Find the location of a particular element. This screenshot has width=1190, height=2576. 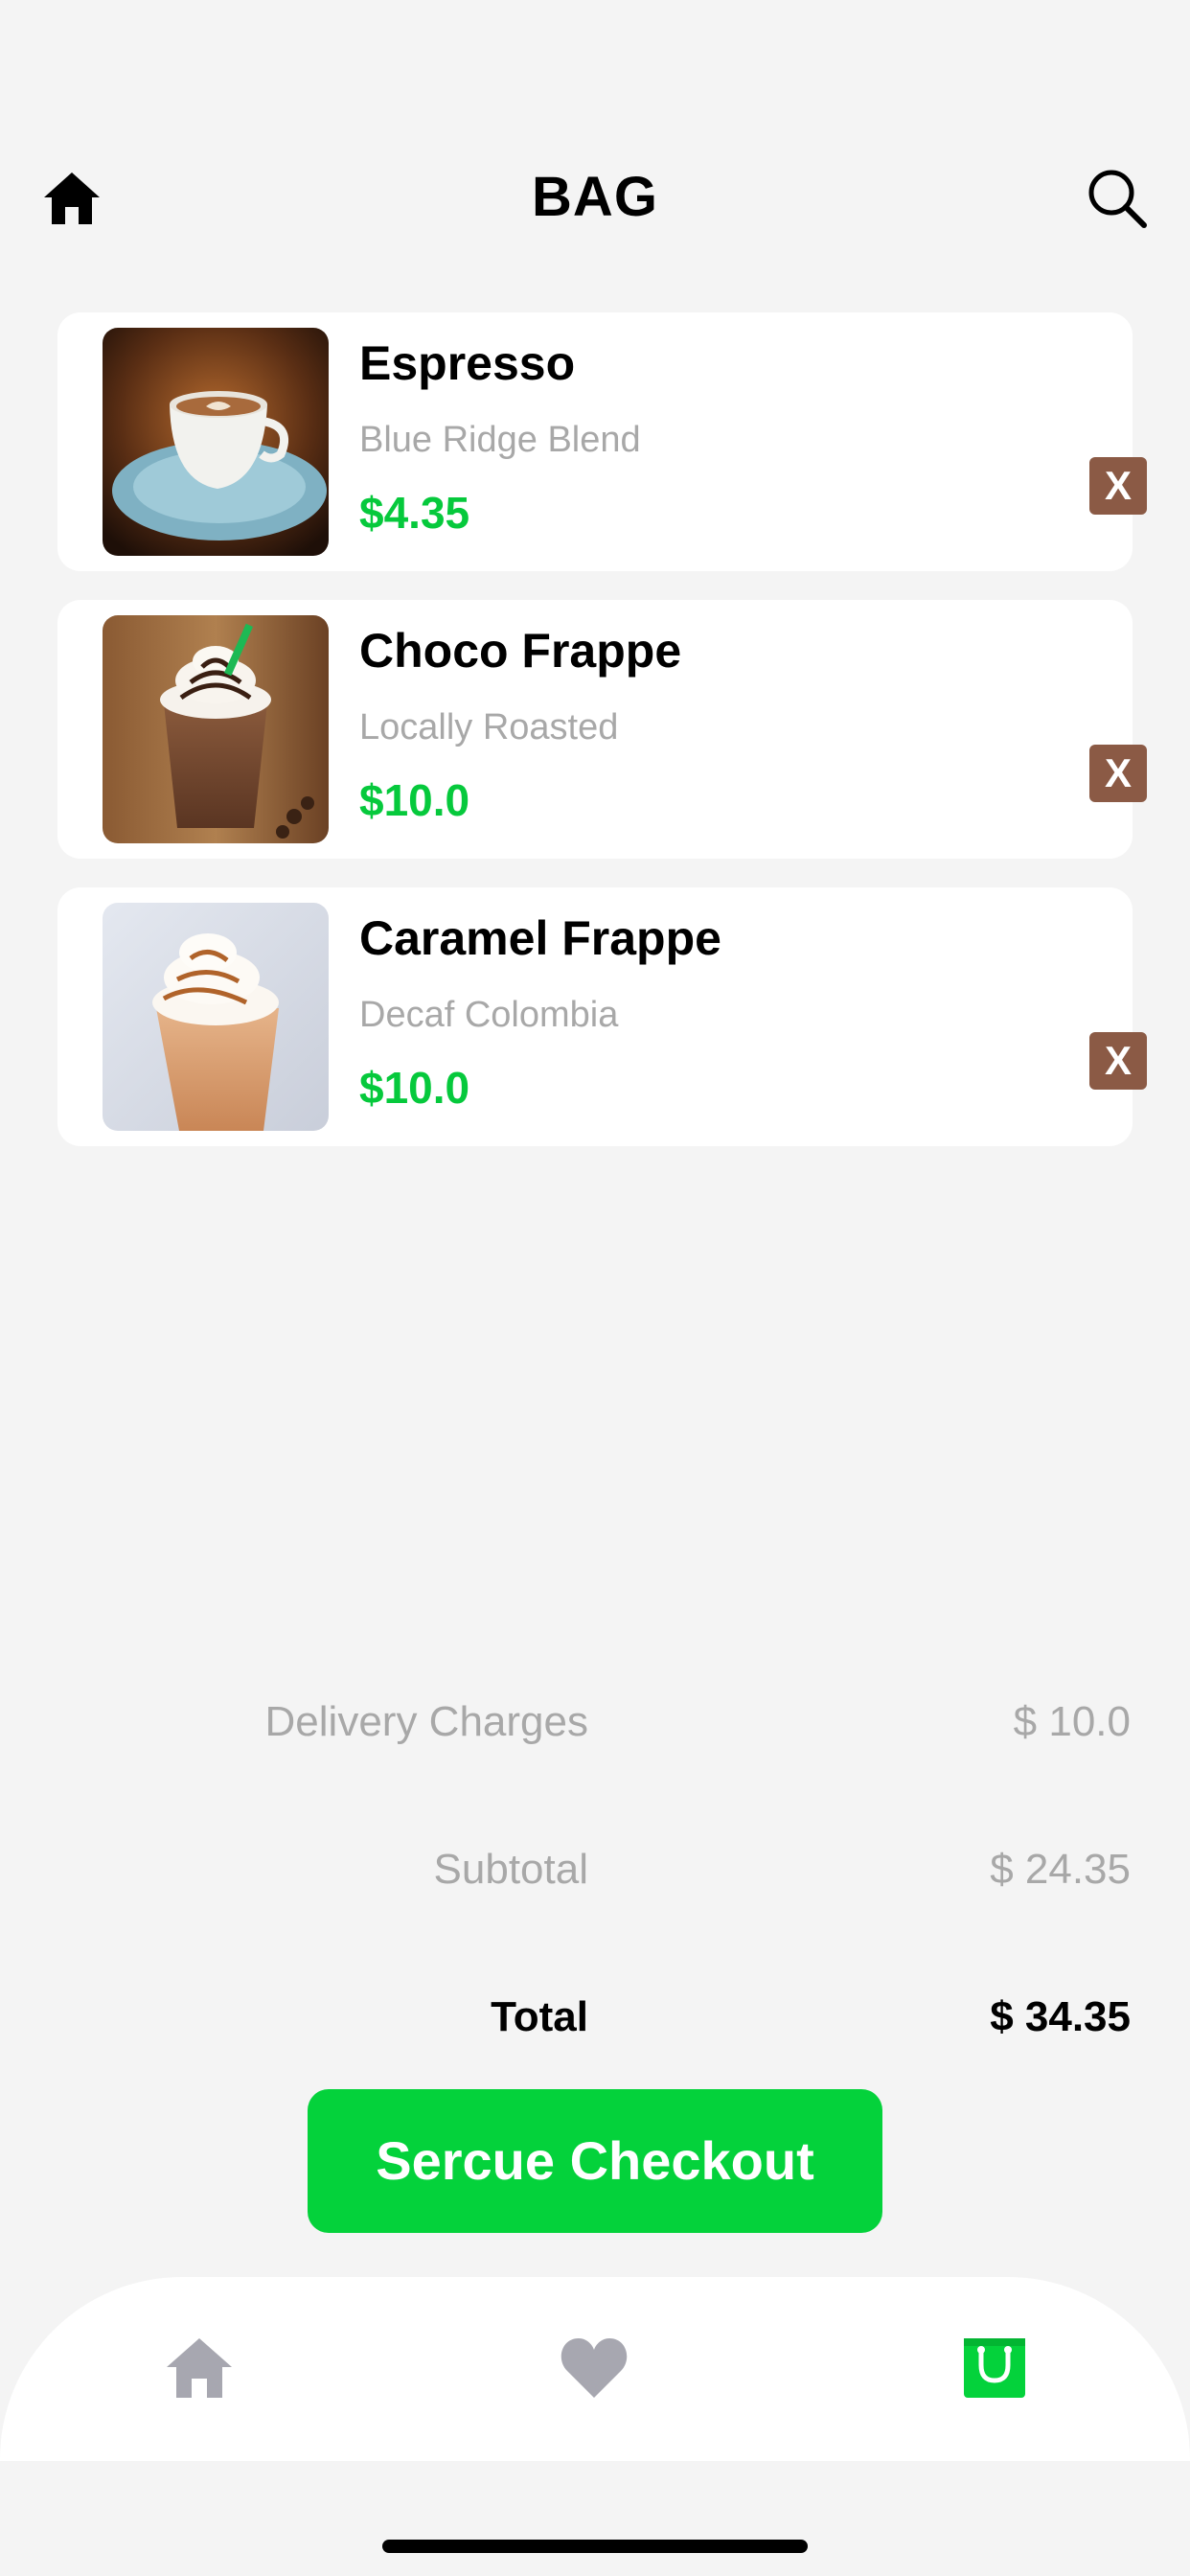

product-price: $4.35 is located at coordinates (414, 513).